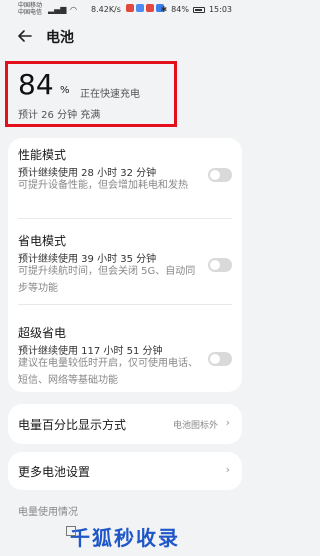 The height and width of the screenshot is (556, 320). What do you see at coordinates (220, 9) in the screenshot?
I see `clock: 15:03` at bounding box center [220, 9].